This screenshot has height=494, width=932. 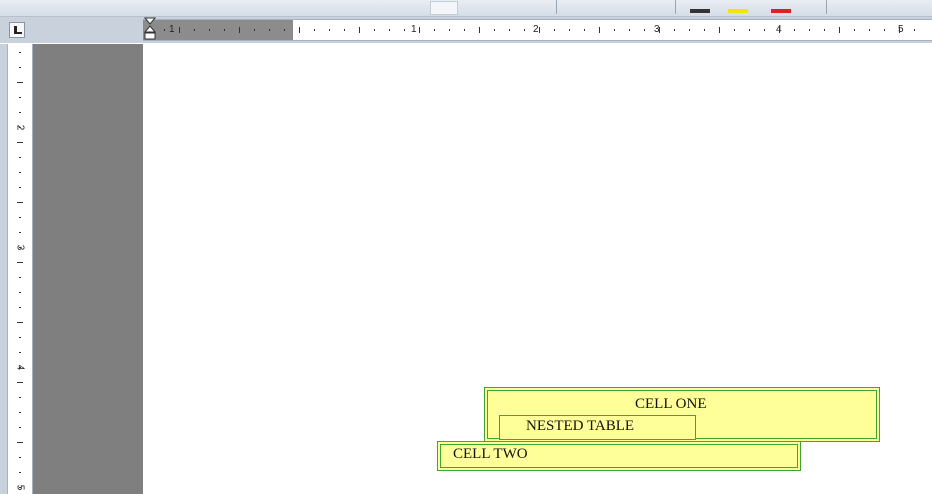 I want to click on border-color-swatch, so click(x=700, y=11).